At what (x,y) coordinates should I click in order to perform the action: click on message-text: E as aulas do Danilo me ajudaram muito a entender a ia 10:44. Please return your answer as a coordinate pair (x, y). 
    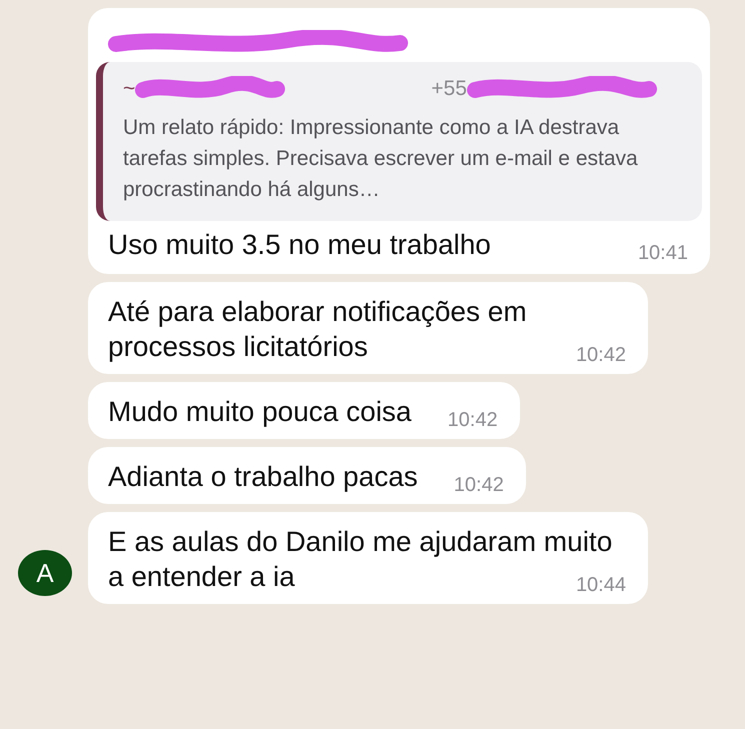
    Looking at the image, I should click on (367, 559).